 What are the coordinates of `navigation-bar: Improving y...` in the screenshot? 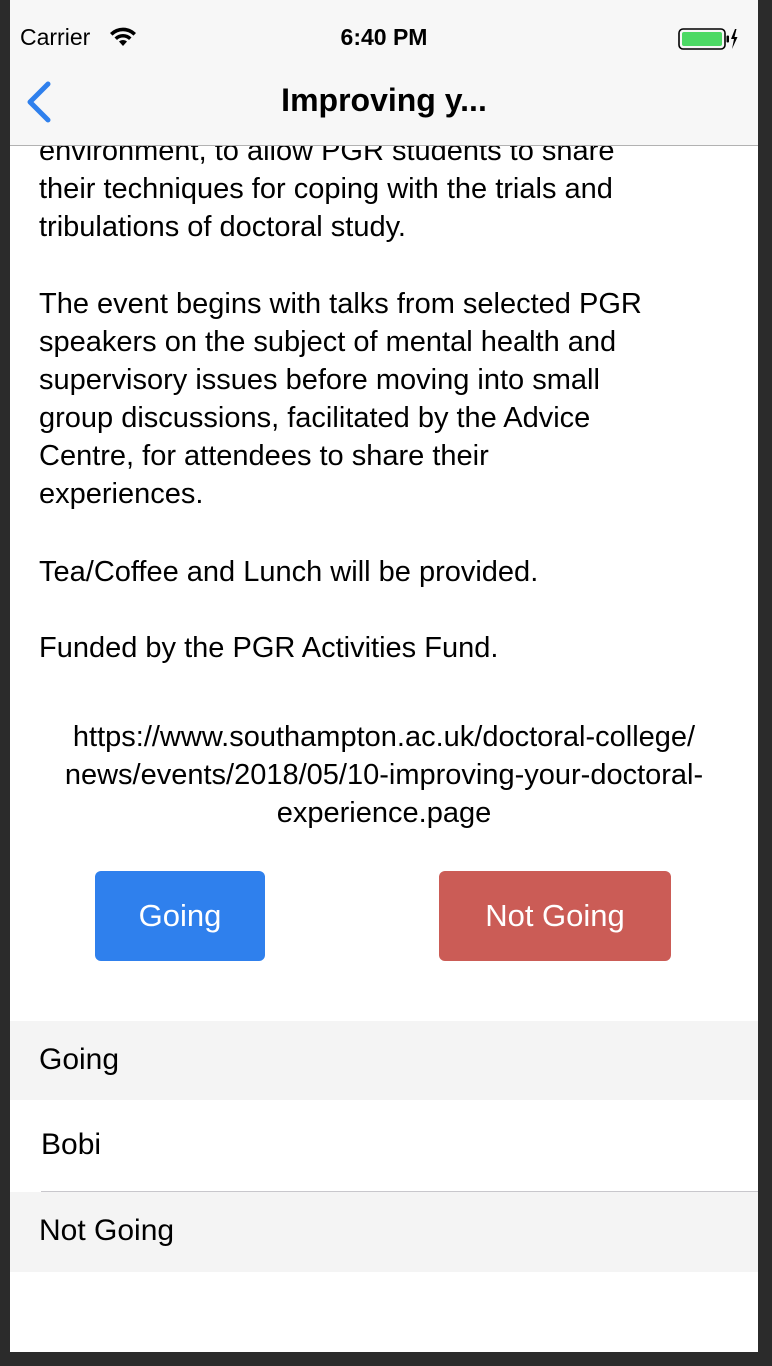 It's located at (384, 102).